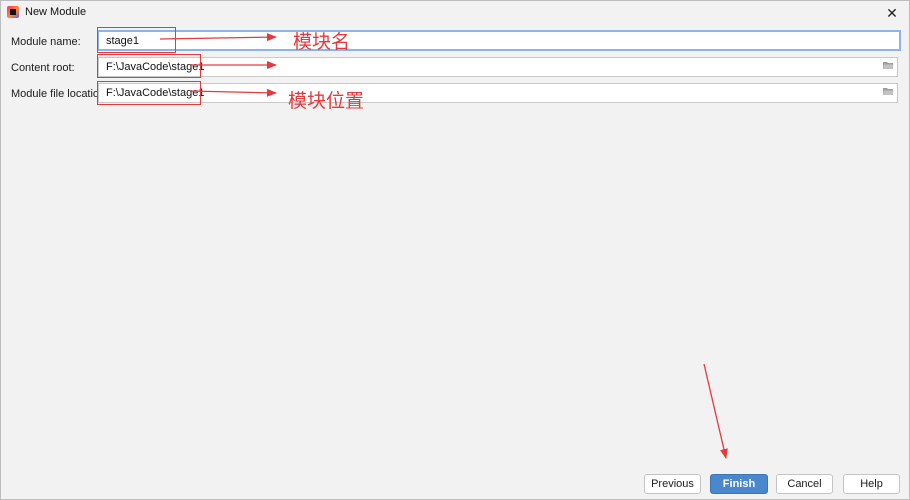  Describe the element at coordinates (482, 67) in the screenshot. I see `content-root-input` at that location.